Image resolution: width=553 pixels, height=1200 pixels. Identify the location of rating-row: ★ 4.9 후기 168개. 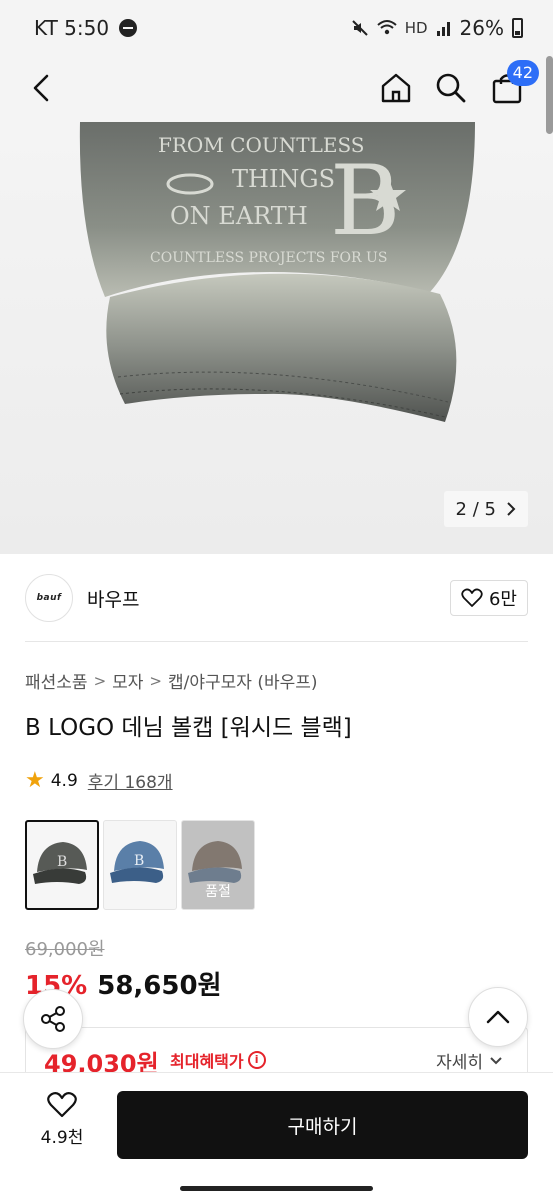
(99, 780).